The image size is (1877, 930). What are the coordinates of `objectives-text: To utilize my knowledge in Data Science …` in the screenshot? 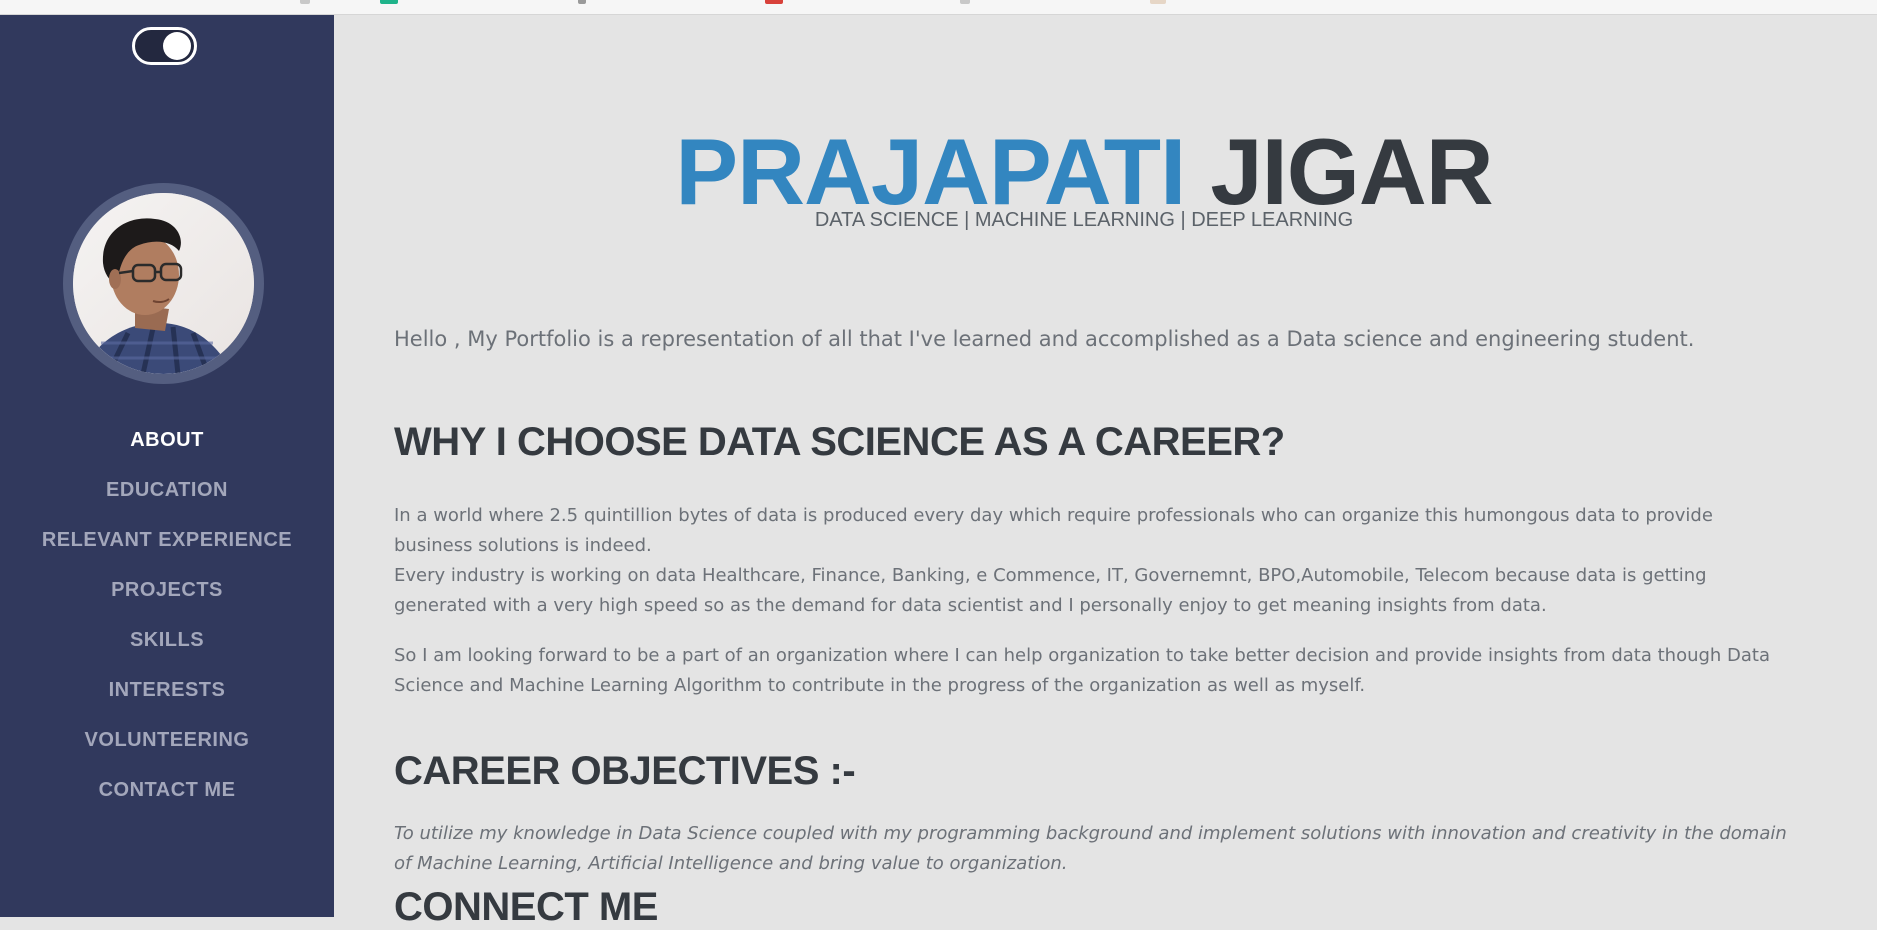 It's located at (1090, 848).